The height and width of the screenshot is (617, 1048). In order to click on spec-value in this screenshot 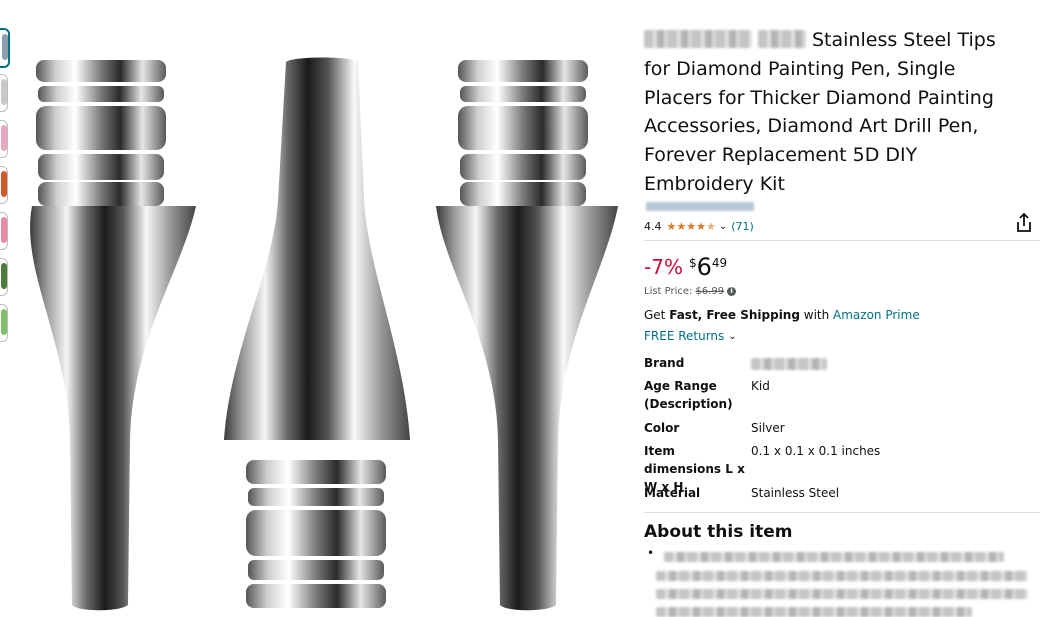, I will do `click(789, 363)`.